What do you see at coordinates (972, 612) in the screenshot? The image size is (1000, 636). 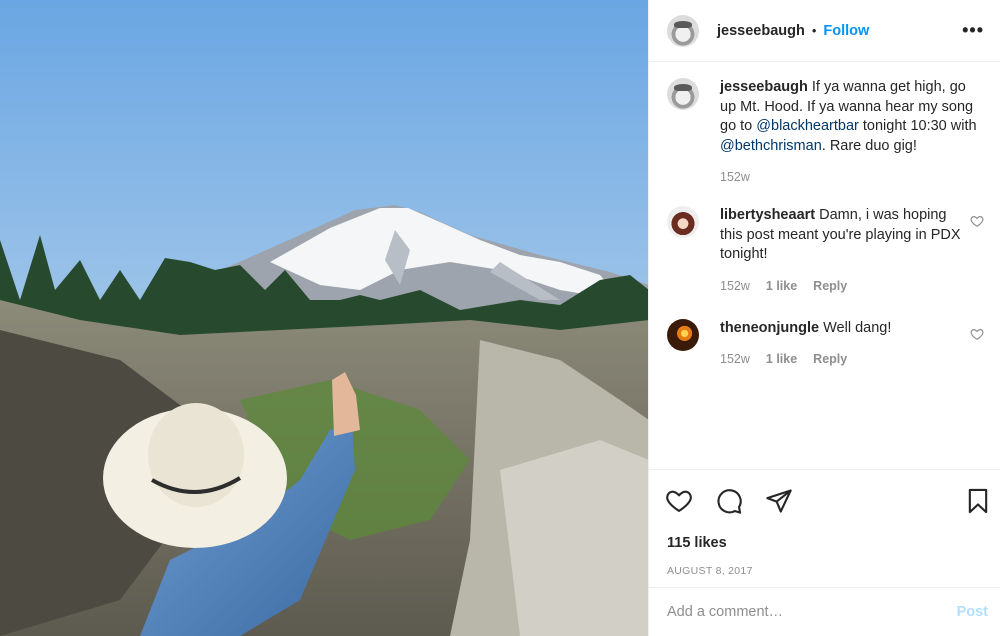 I see `post-button: Post` at bounding box center [972, 612].